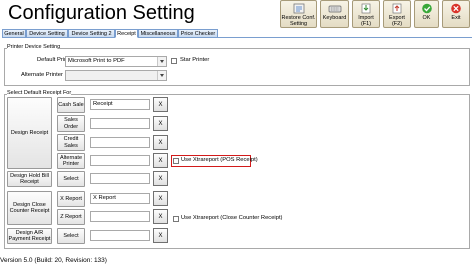 This screenshot has width=474, height=266. Describe the element at coordinates (71, 142) in the screenshot. I see `credit-sales-button: Credit Sales` at that location.